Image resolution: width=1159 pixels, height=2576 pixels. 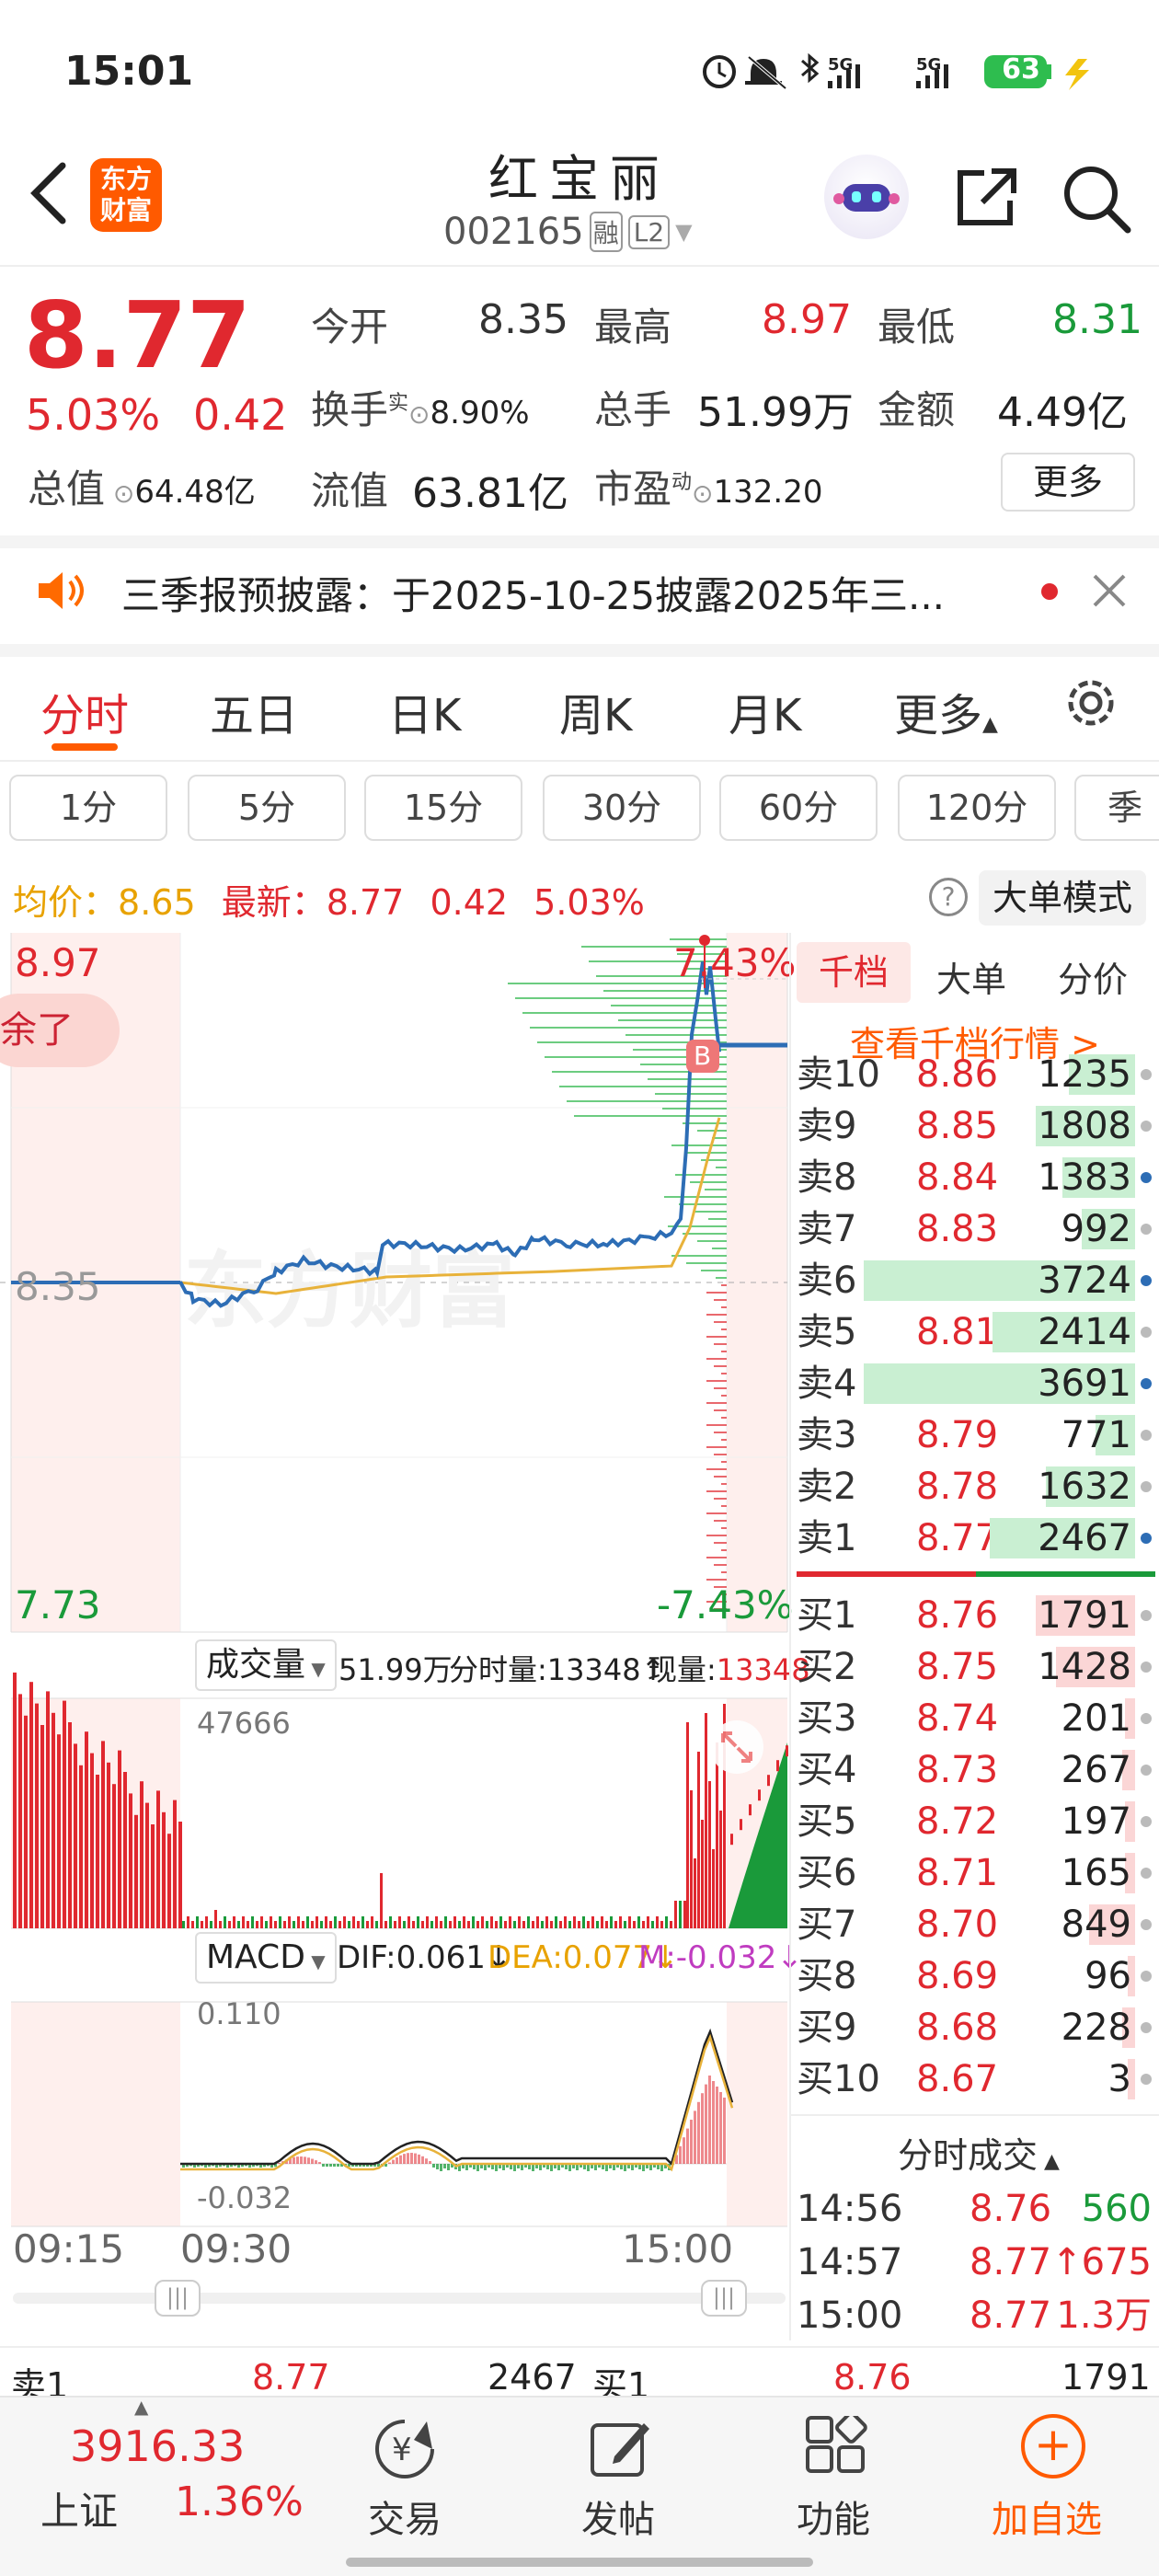 I want to click on book-volume: 267, so click(x=1096, y=1770).